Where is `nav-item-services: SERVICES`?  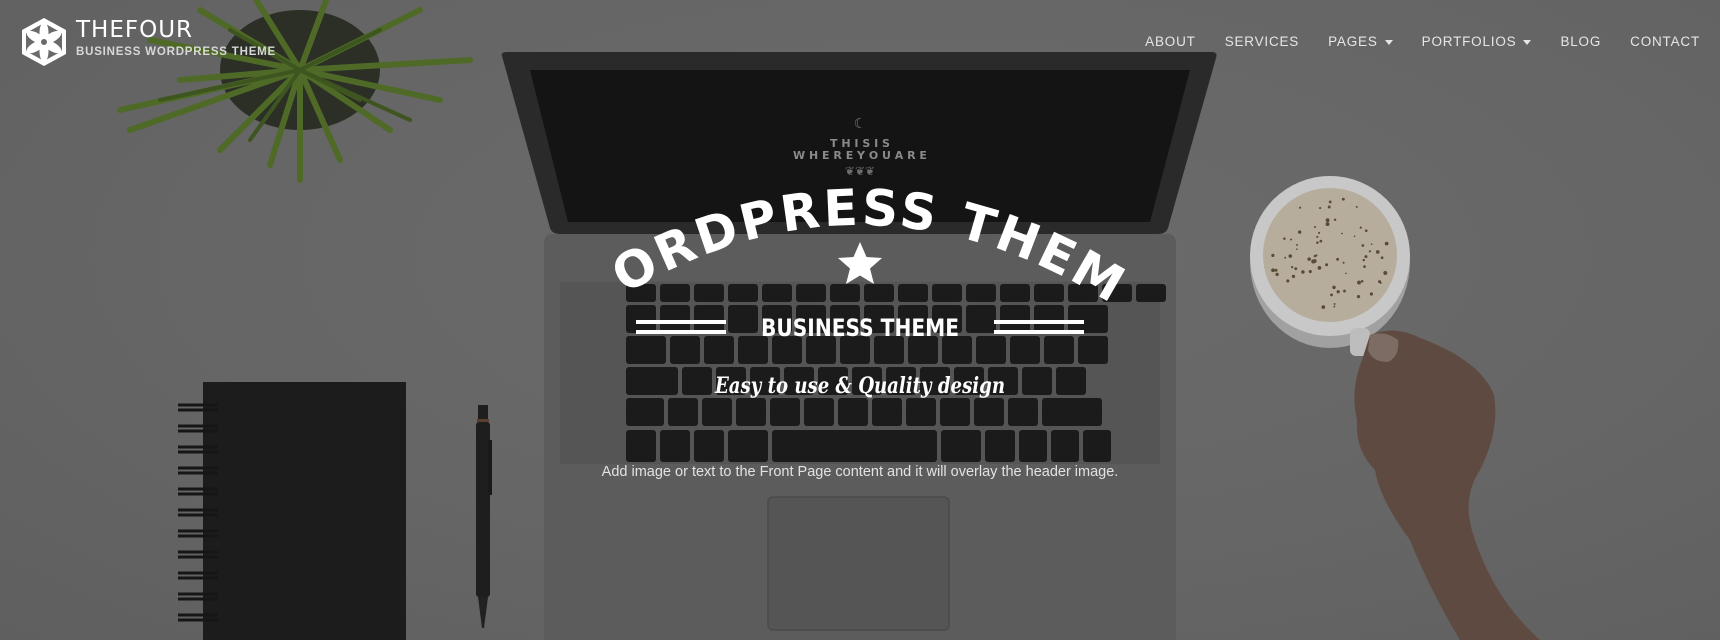 nav-item-services: SERVICES is located at coordinates (1262, 41).